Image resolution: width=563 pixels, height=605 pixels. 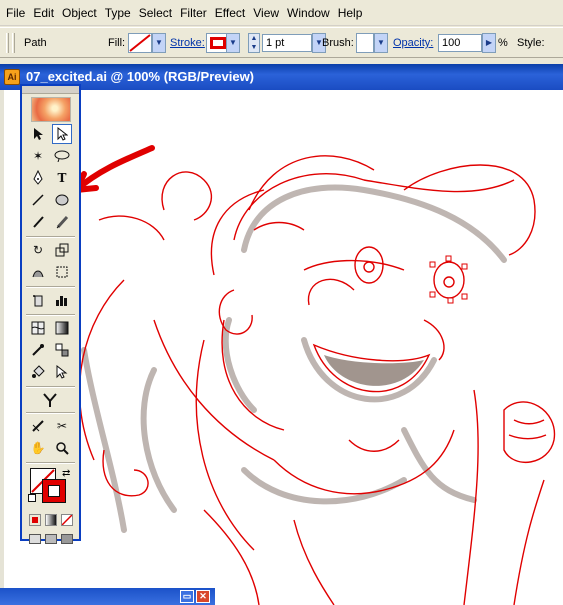 What do you see at coordinates (51, 520) in the screenshot?
I see `gradient-mode-button` at bounding box center [51, 520].